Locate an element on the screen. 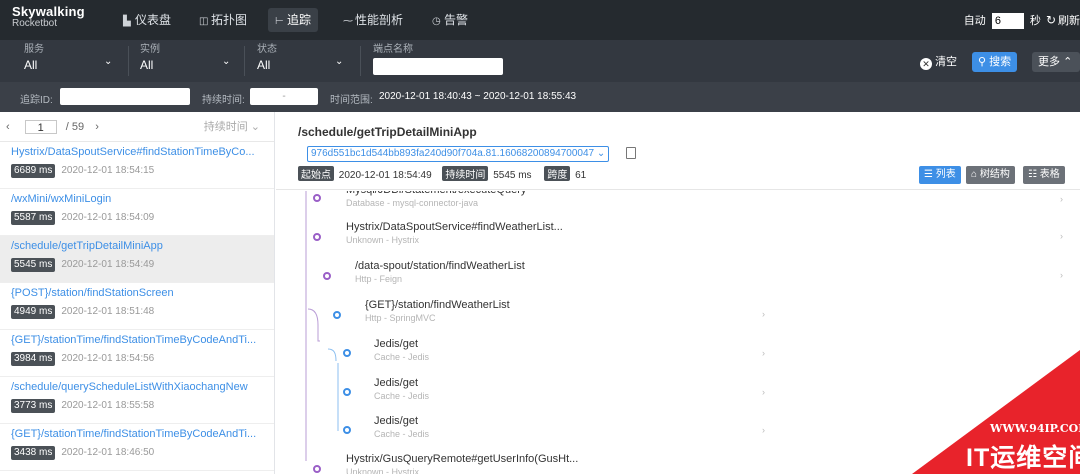 The height and width of the screenshot is (474, 1080). start-time: 2020-12-01 18:54:49 is located at coordinates (385, 175).